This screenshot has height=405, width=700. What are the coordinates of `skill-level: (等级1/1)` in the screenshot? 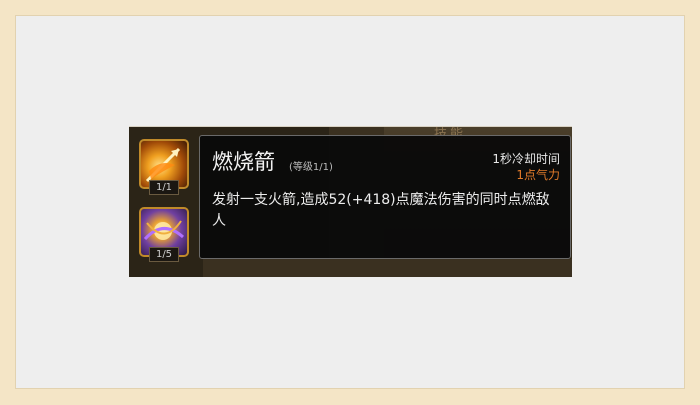 It's located at (311, 167).